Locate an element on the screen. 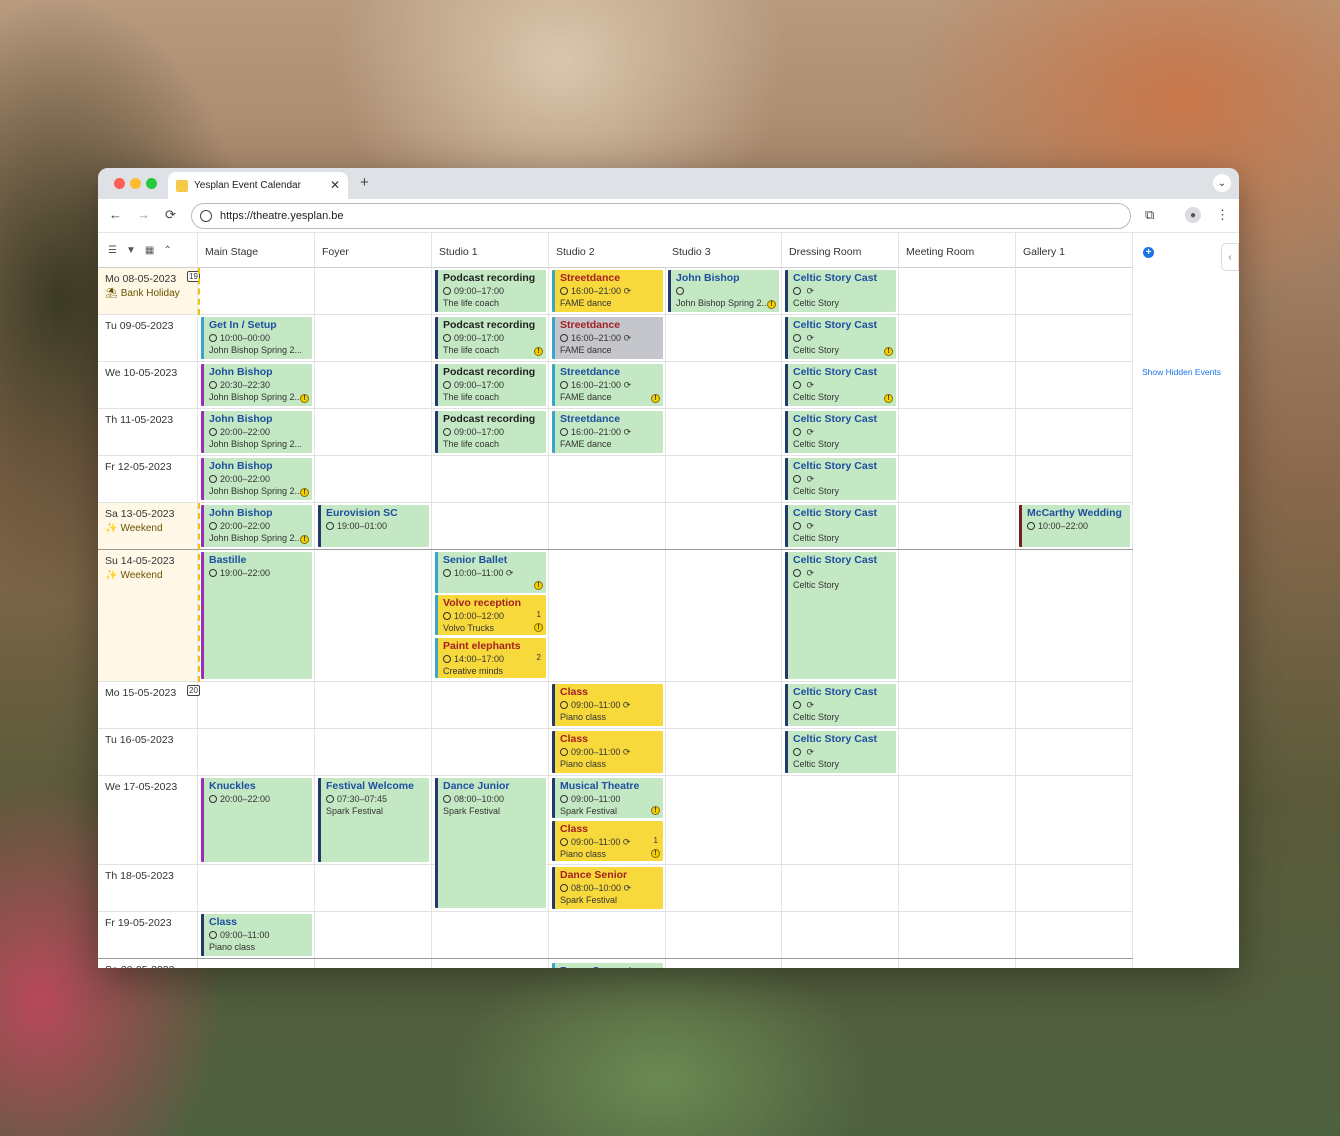 This screenshot has height=1136, width=1340. event-card: Knuckles 20:00–22:00 is located at coordinates (256, 820).